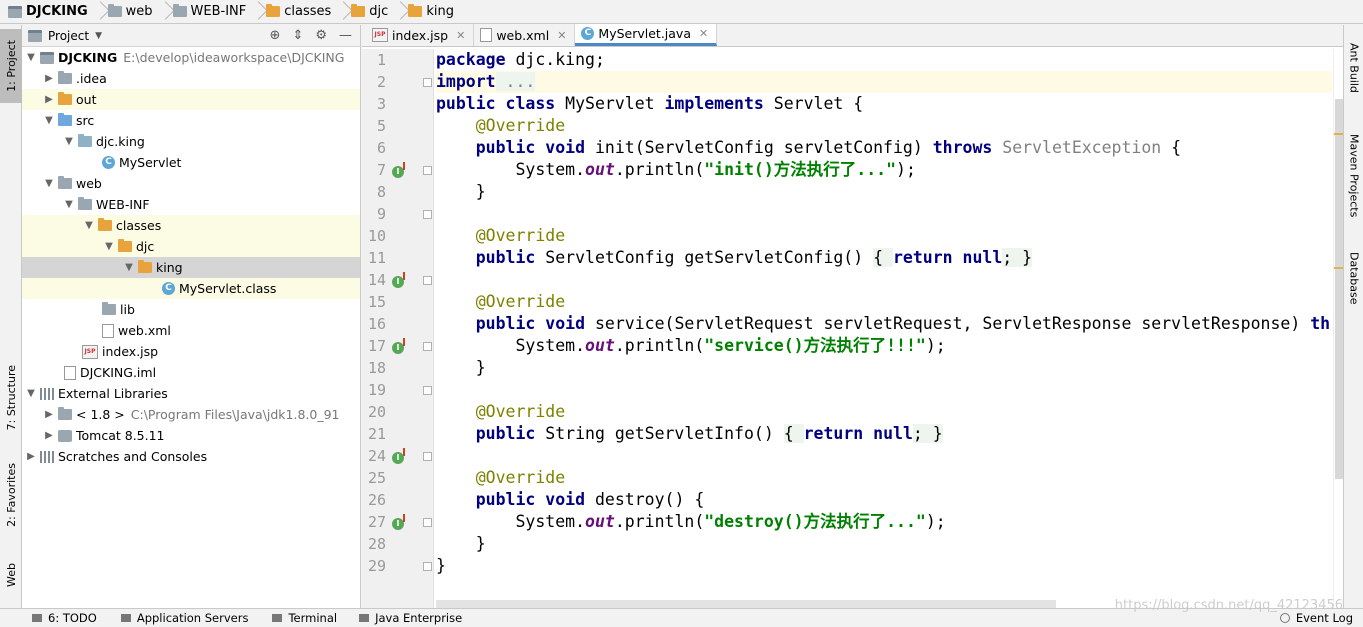 The image size is (1363, 627). Describe the element at coordinates (1316, 618) in the screenshot. I see `tool-event-log: Event Log` at that location.